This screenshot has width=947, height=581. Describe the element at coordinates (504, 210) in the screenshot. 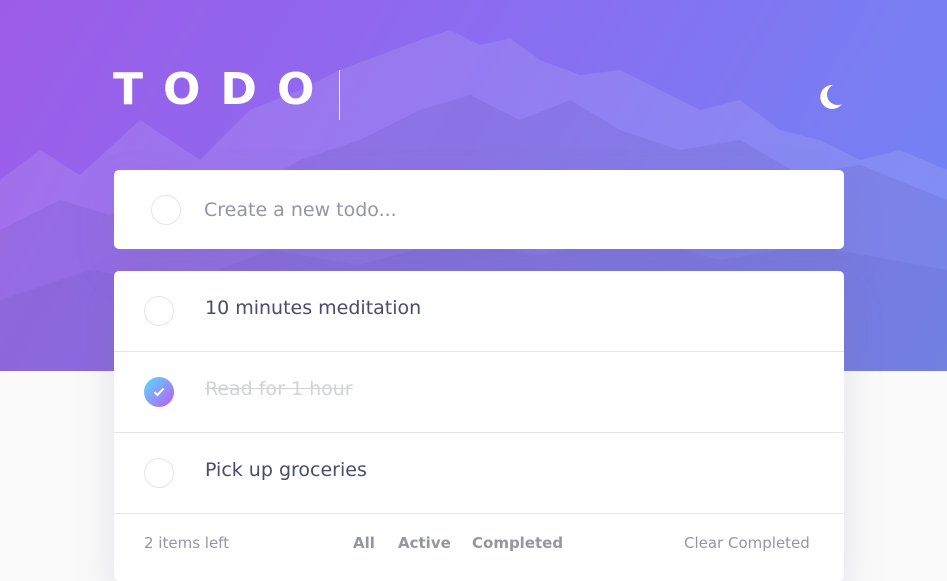

I see `new-todo-input` at that location.